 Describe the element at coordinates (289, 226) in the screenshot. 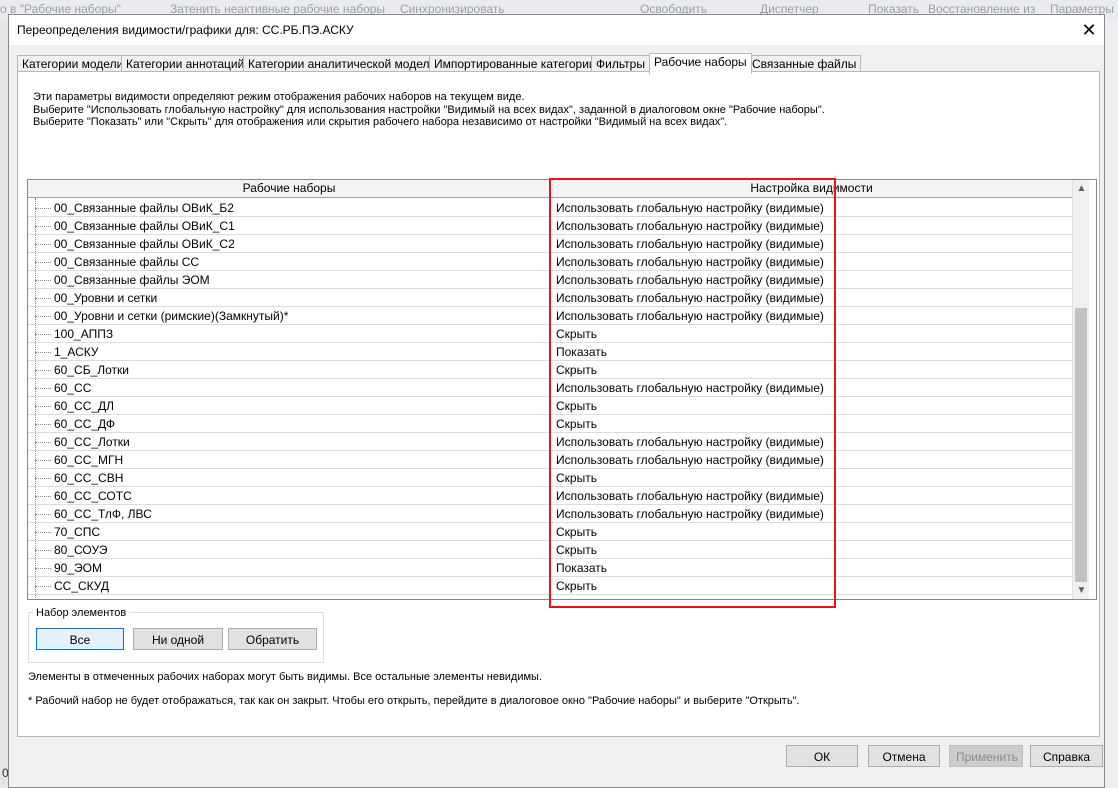

I see `workset-name-cell: 00_Связанные файлы ОВиК_С1` at that location.